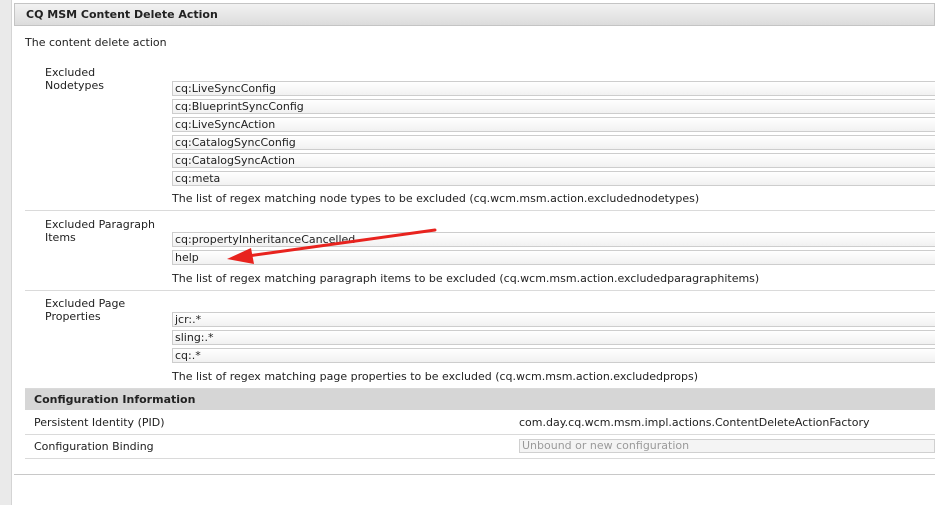 The width and height of the screenshot is (935, 505). Describe the element at coordinates (553, 124) in the screenshot. I see `nodetype-field: cq:LiveSyncAction` at that location.